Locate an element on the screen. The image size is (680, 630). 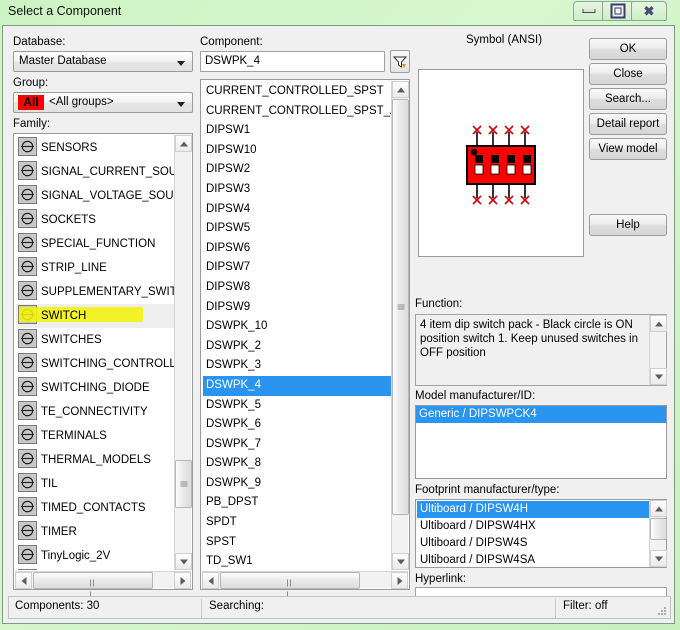
database-select: Master Database is located at coordinates (103, 61).